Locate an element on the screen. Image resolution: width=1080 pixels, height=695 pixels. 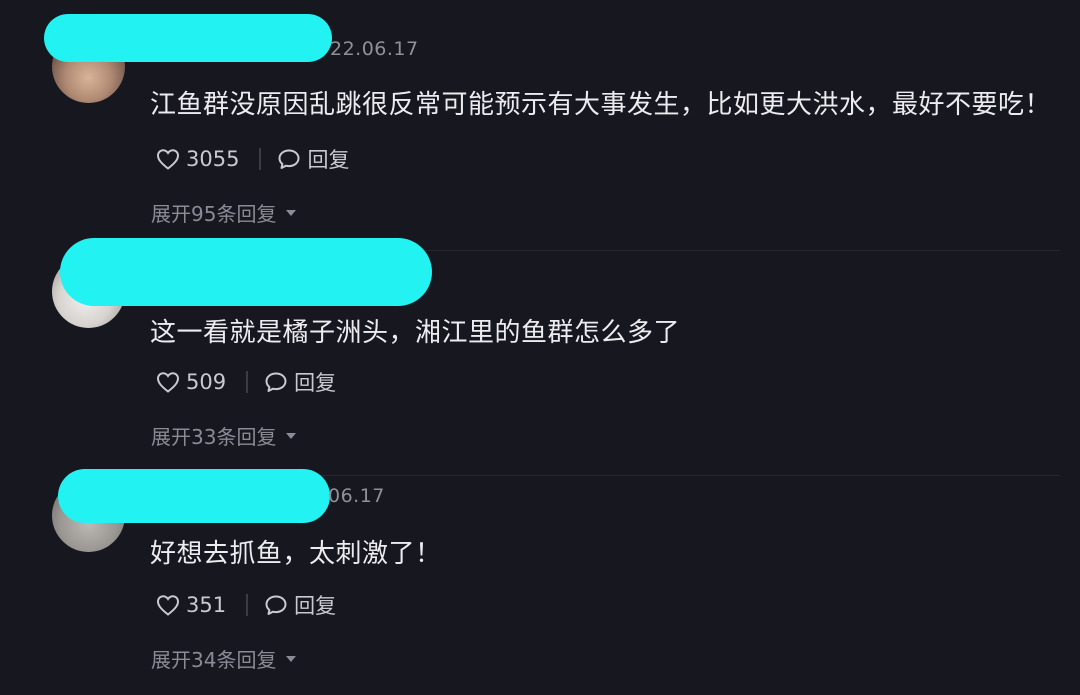
comment-text: 这一看就是橘子洲头，湘江里的鱼群怎么多了 is located at coordinates (415, 333).